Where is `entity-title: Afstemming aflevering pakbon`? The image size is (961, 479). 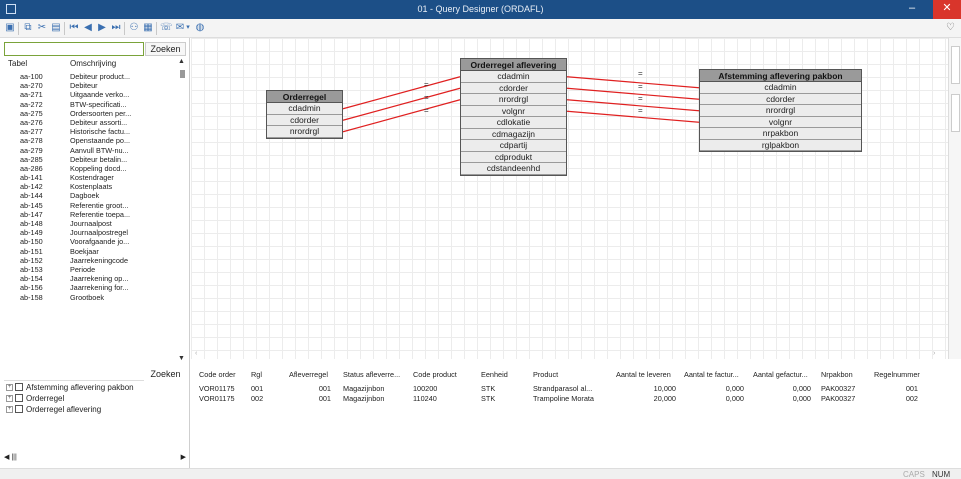 entity-title: Afstemming aflevering pakbon is located at coordinates (780, 76).